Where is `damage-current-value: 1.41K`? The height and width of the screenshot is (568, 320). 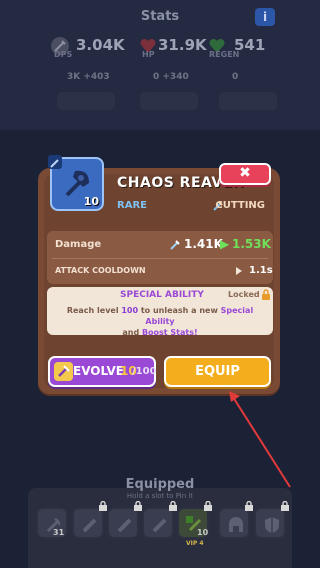
damage-current-value: 1.41K is located at coordinates (203, 244).